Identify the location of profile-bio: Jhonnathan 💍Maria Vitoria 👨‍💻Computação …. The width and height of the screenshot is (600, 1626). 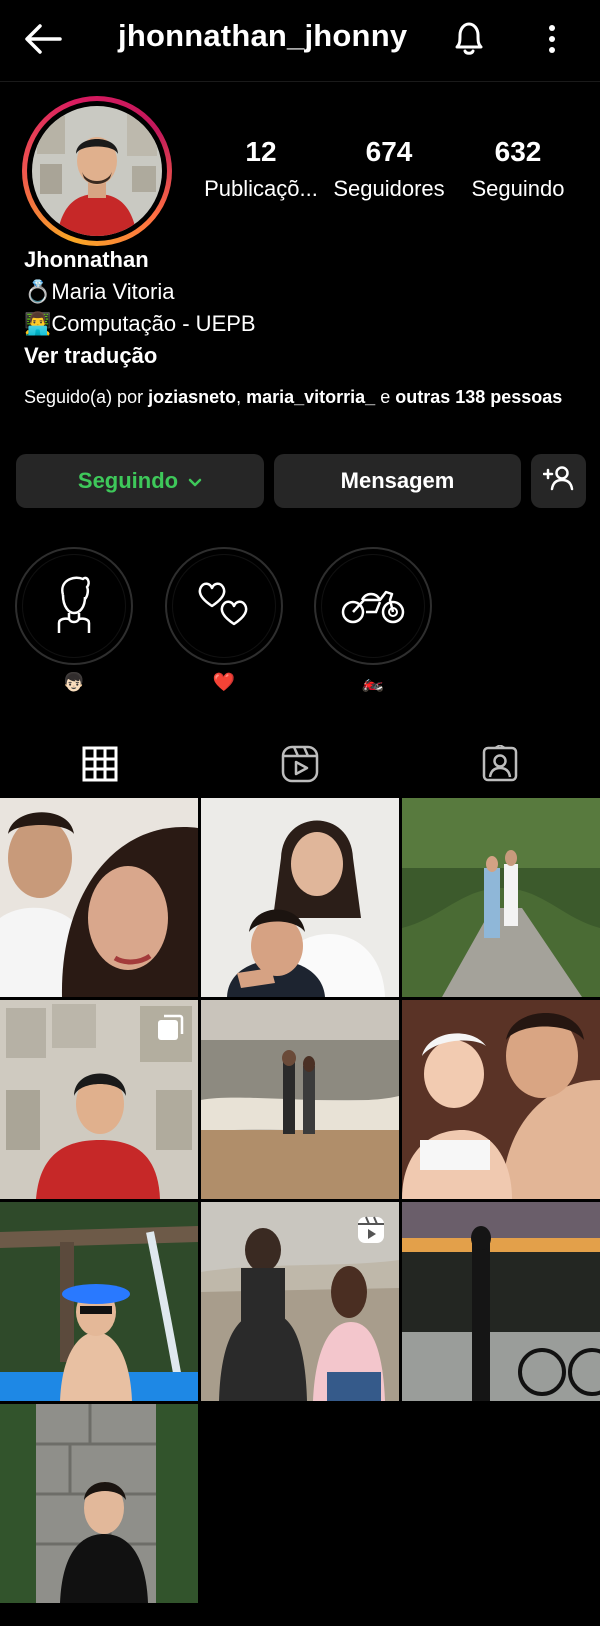
(304, 308).